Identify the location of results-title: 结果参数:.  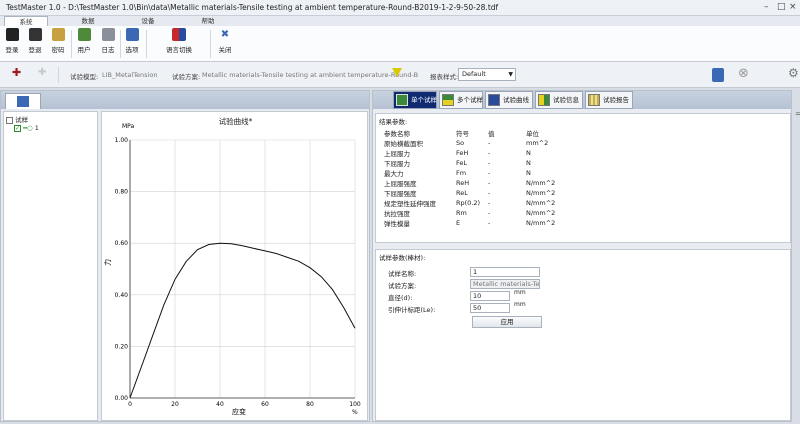
(393, 122).